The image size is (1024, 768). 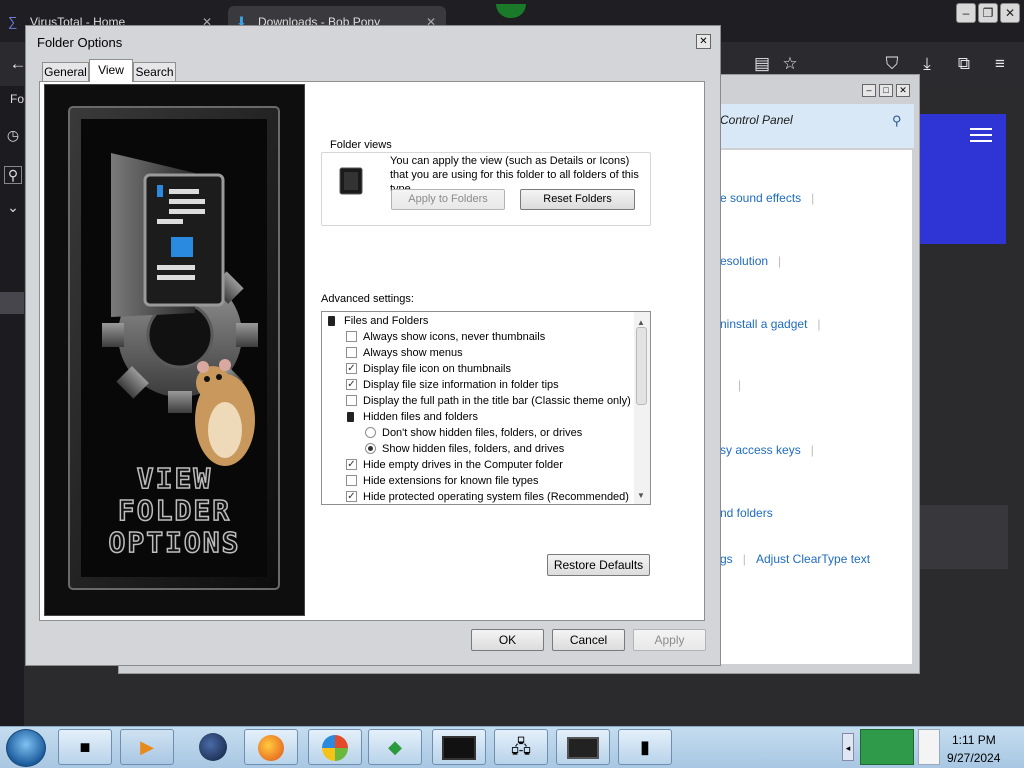 What do you see at coordinates (395, 747) in the screenshot?
I see `taskbar-network-icon: ◆` at bounding box center [395, 747].